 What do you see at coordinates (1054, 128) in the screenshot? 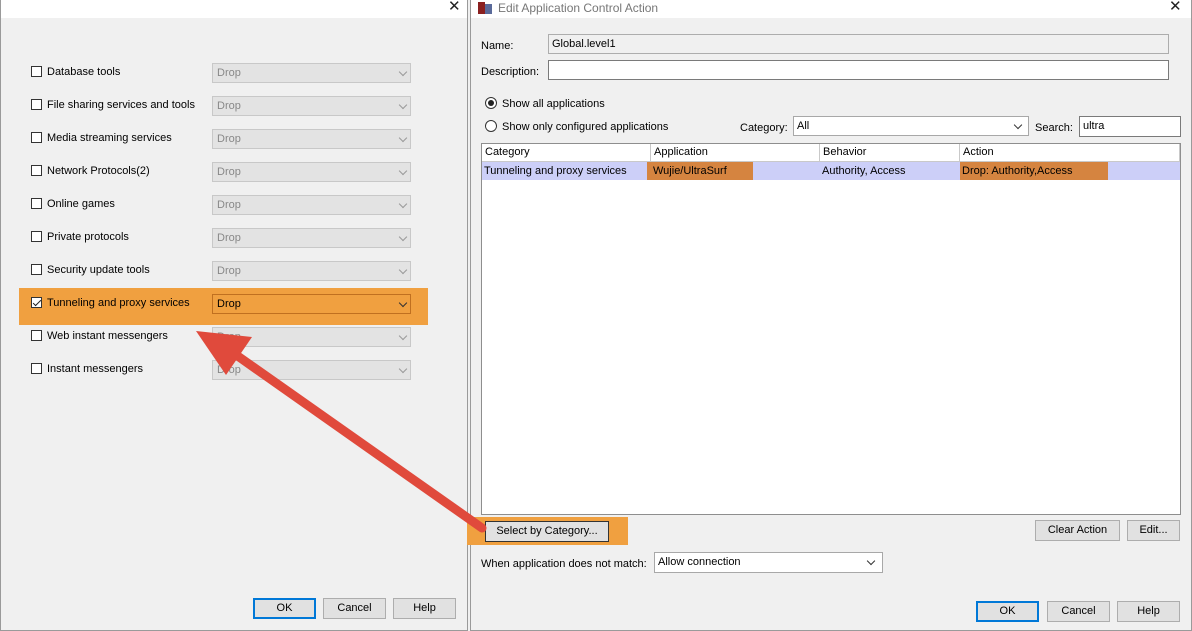
I see `search-label: Search:` at bounding box center [1054, 128].